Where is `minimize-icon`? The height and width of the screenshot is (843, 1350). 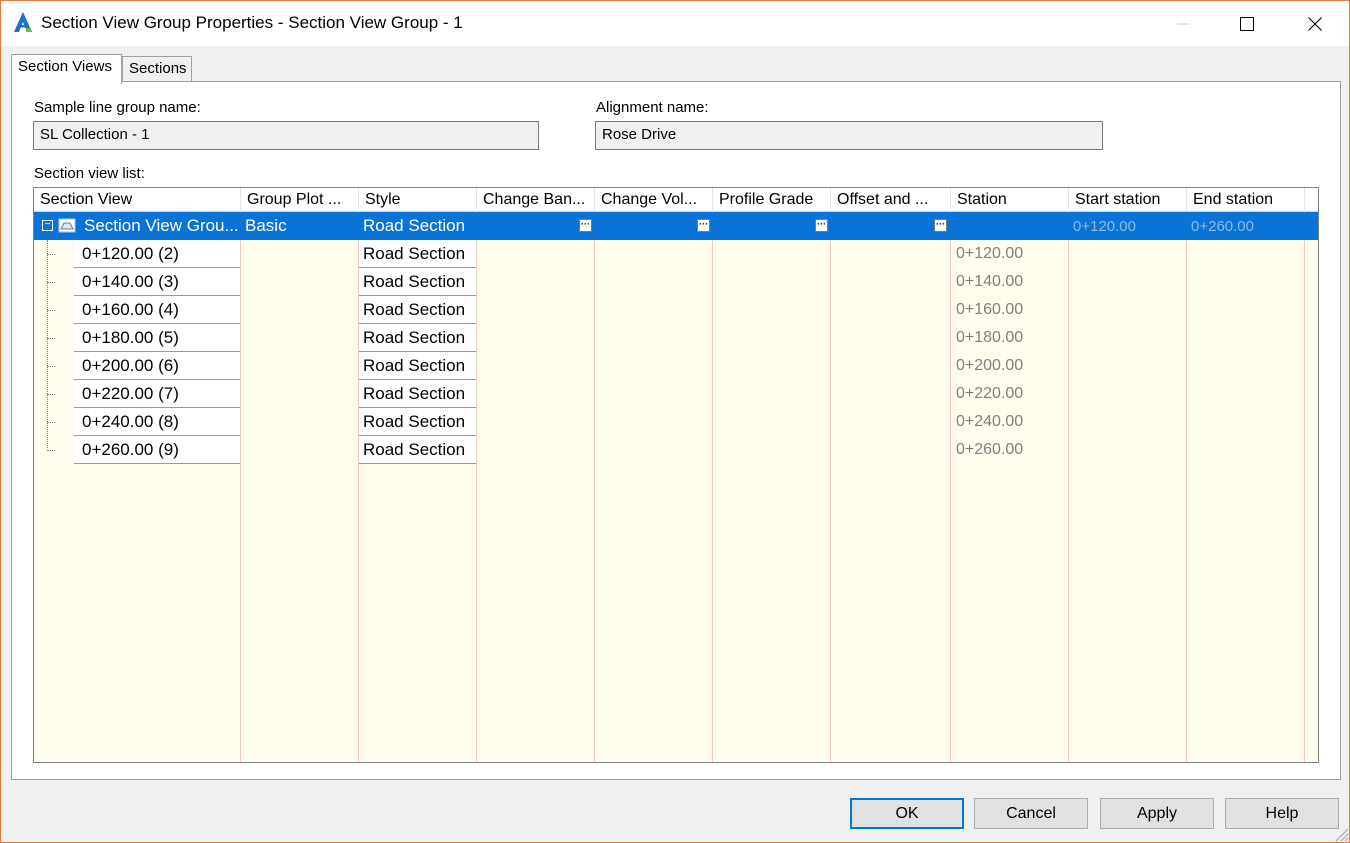
minimize-icon is located at coordinates (1183, 23).